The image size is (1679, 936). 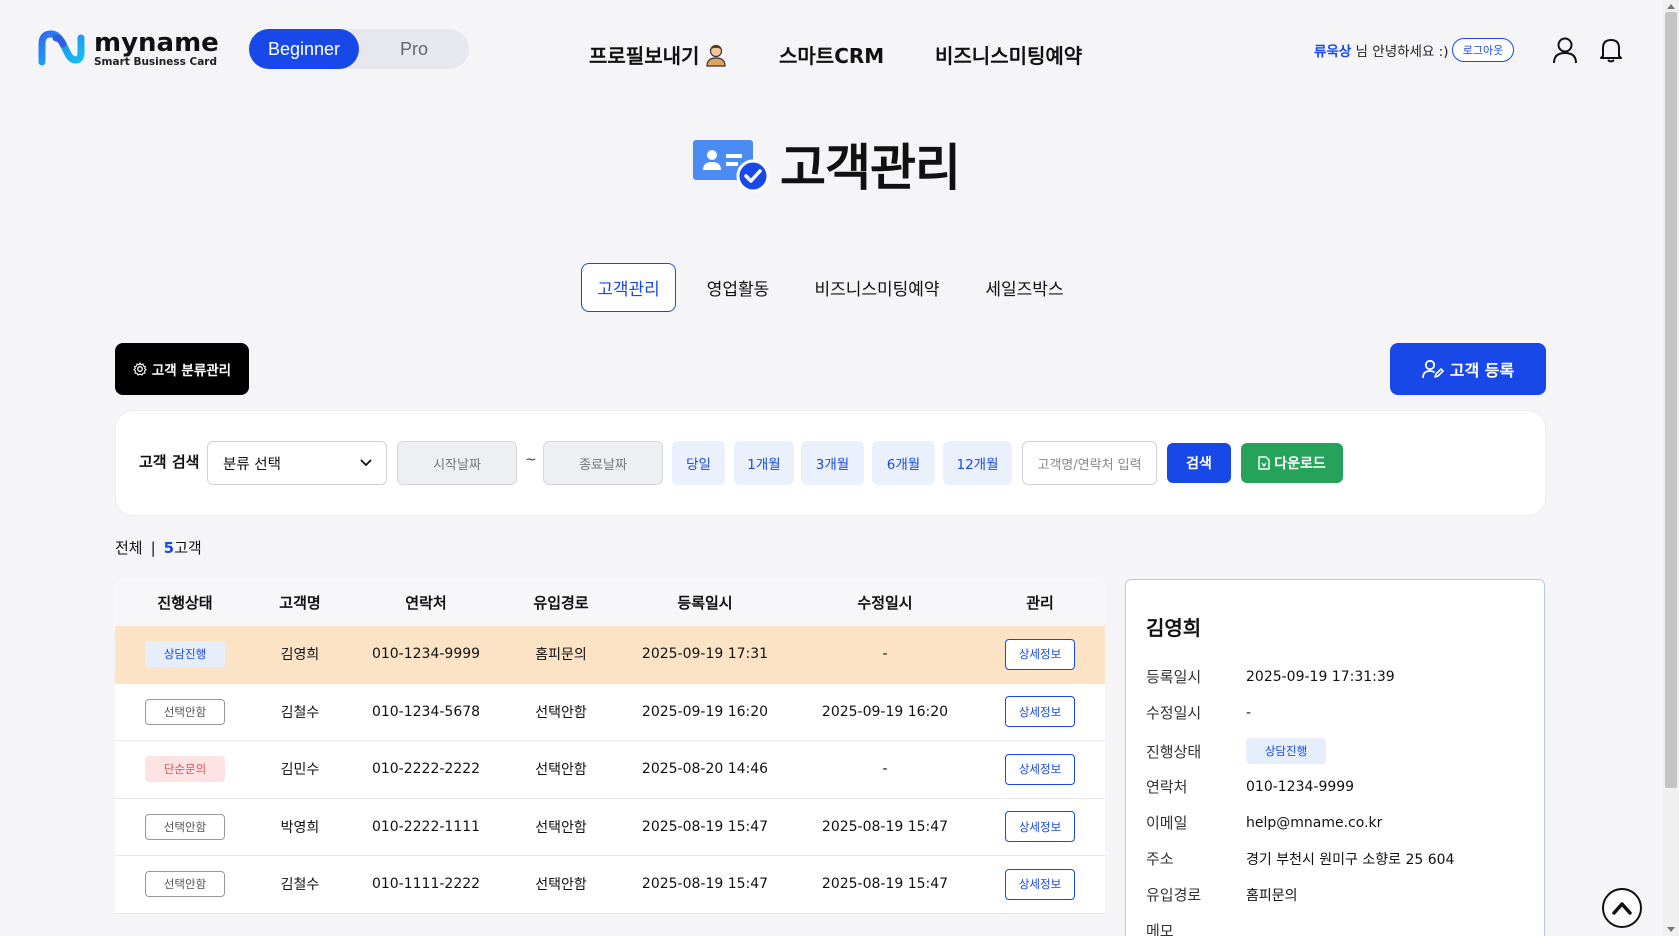 I want to click on period-3month-button: 3개월, so click(x=832, y=463).